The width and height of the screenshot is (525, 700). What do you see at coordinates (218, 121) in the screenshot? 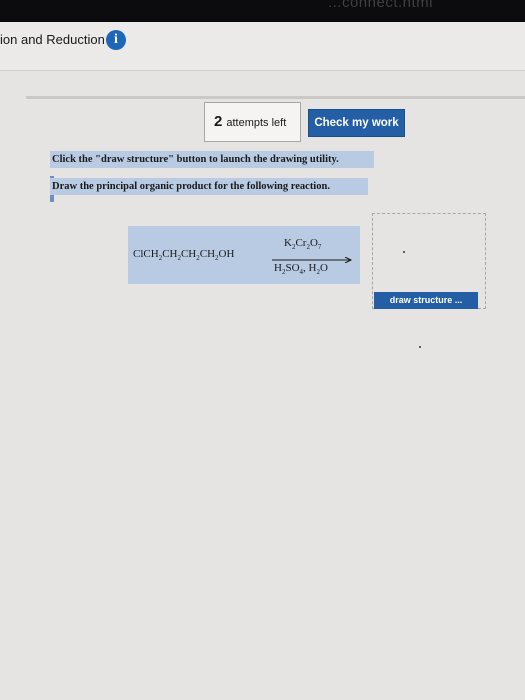
I see `attempts-count: 2` at bounding box center [218, 121].